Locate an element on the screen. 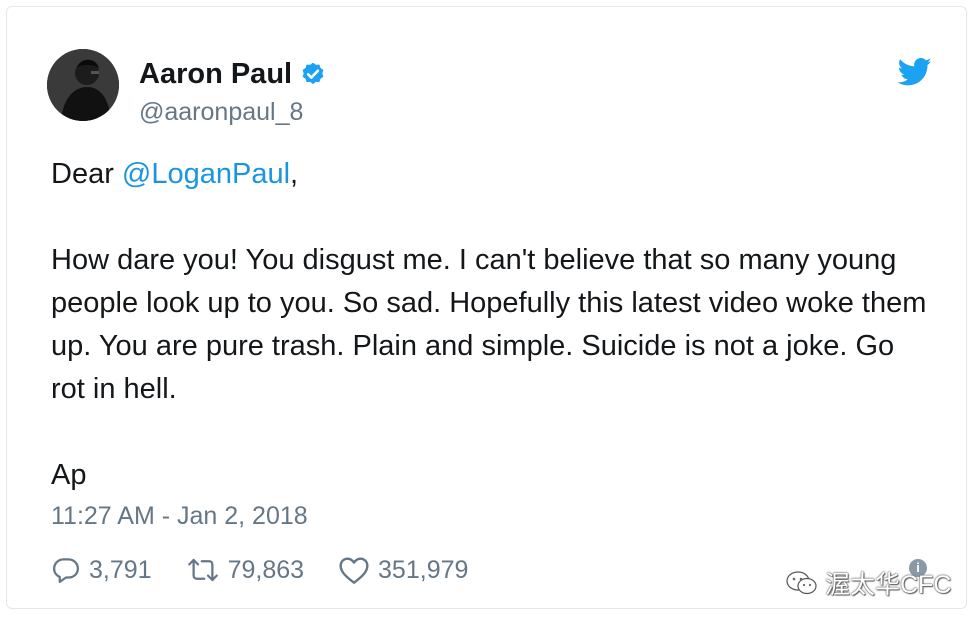 The image size is (975, 617). author-name-row: Aaron Paul is located at coordinates (232, 74).